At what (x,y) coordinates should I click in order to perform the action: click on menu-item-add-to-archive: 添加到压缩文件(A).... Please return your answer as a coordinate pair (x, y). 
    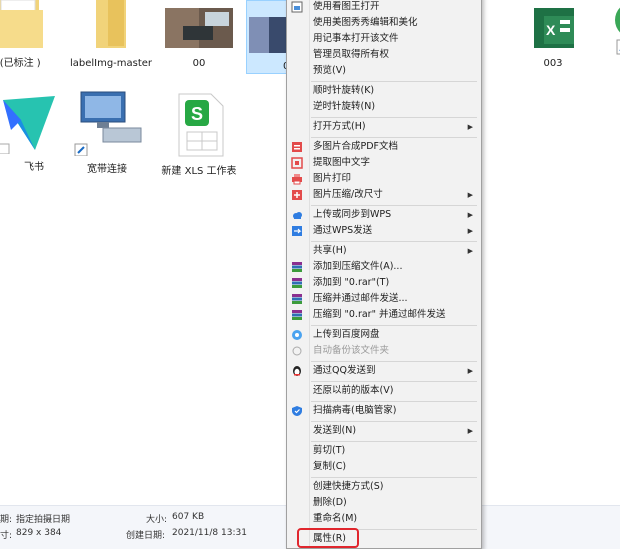
    Looking at the image, I should click on (384, 267).